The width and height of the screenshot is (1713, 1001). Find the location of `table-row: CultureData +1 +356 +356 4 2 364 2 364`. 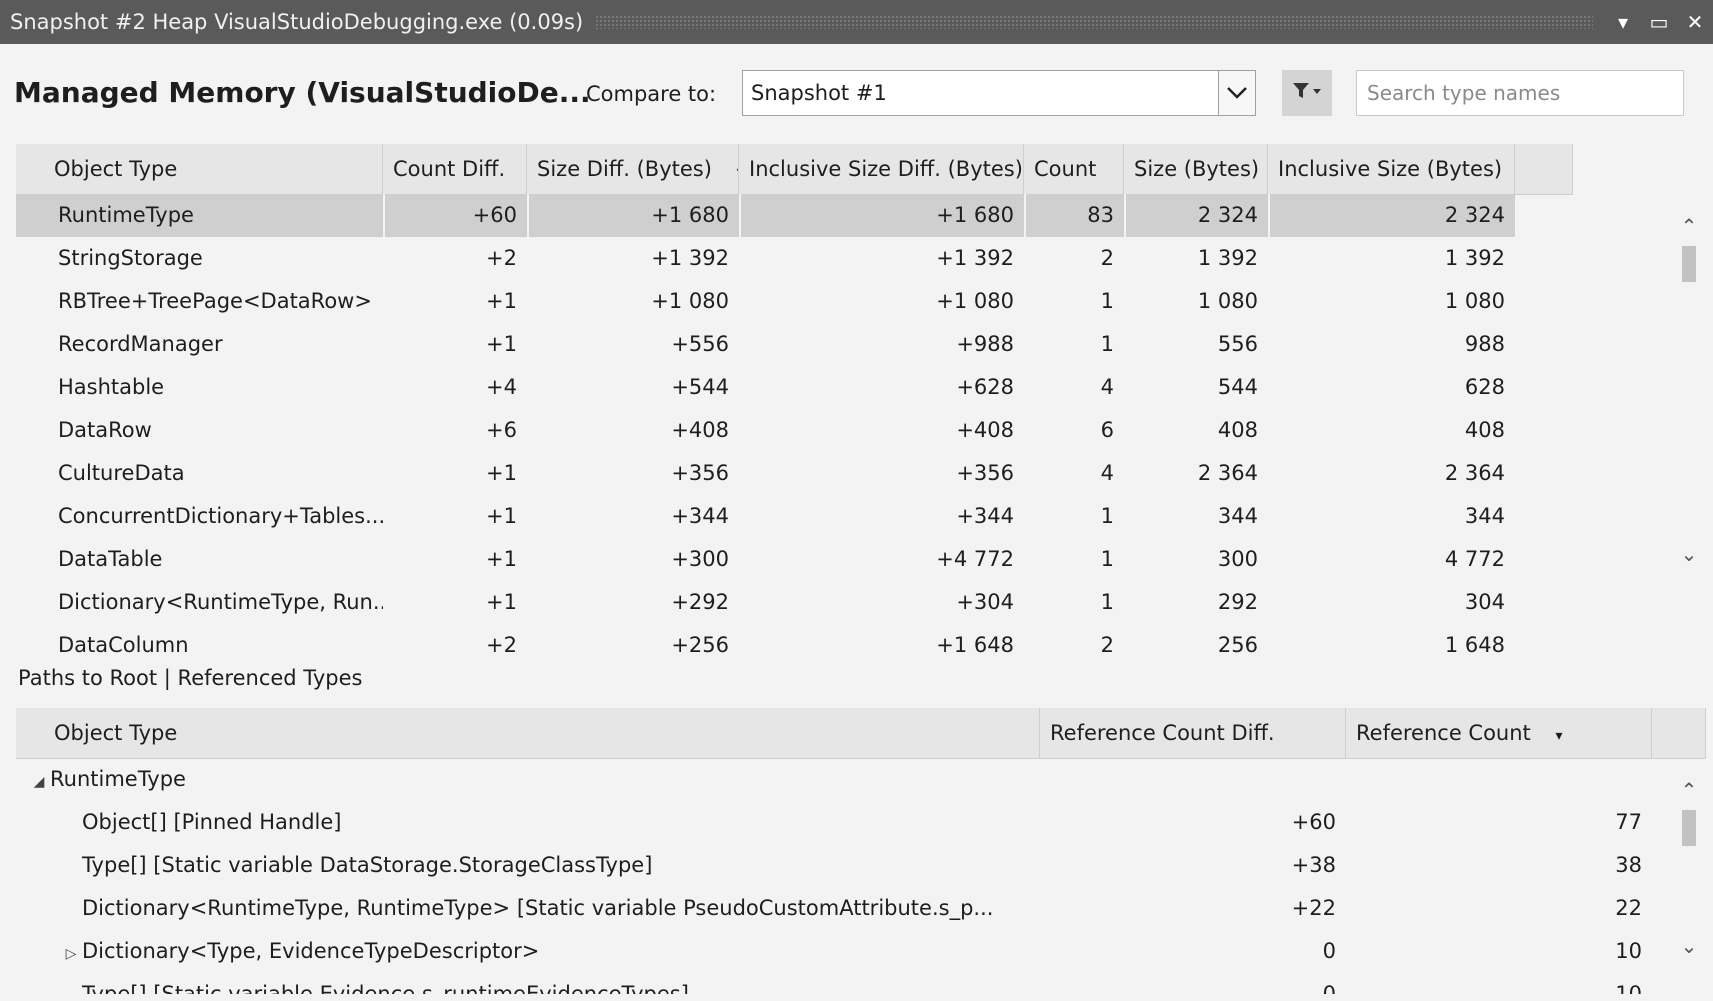

table-row: CultureData +1 +356 +356 4 2 364 2 364 is located at coordinates (765, 473).